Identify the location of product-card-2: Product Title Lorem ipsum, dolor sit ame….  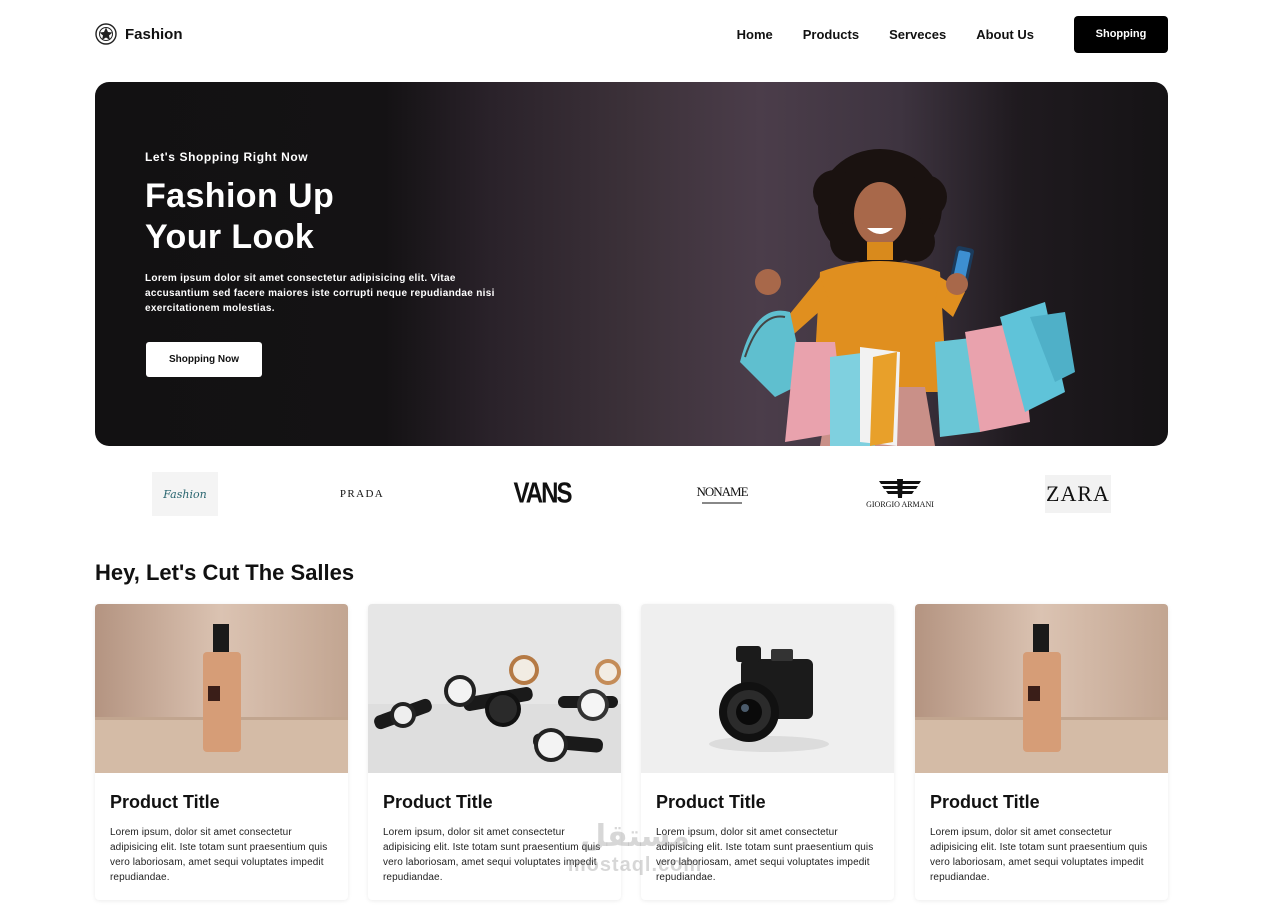
(494, 752).